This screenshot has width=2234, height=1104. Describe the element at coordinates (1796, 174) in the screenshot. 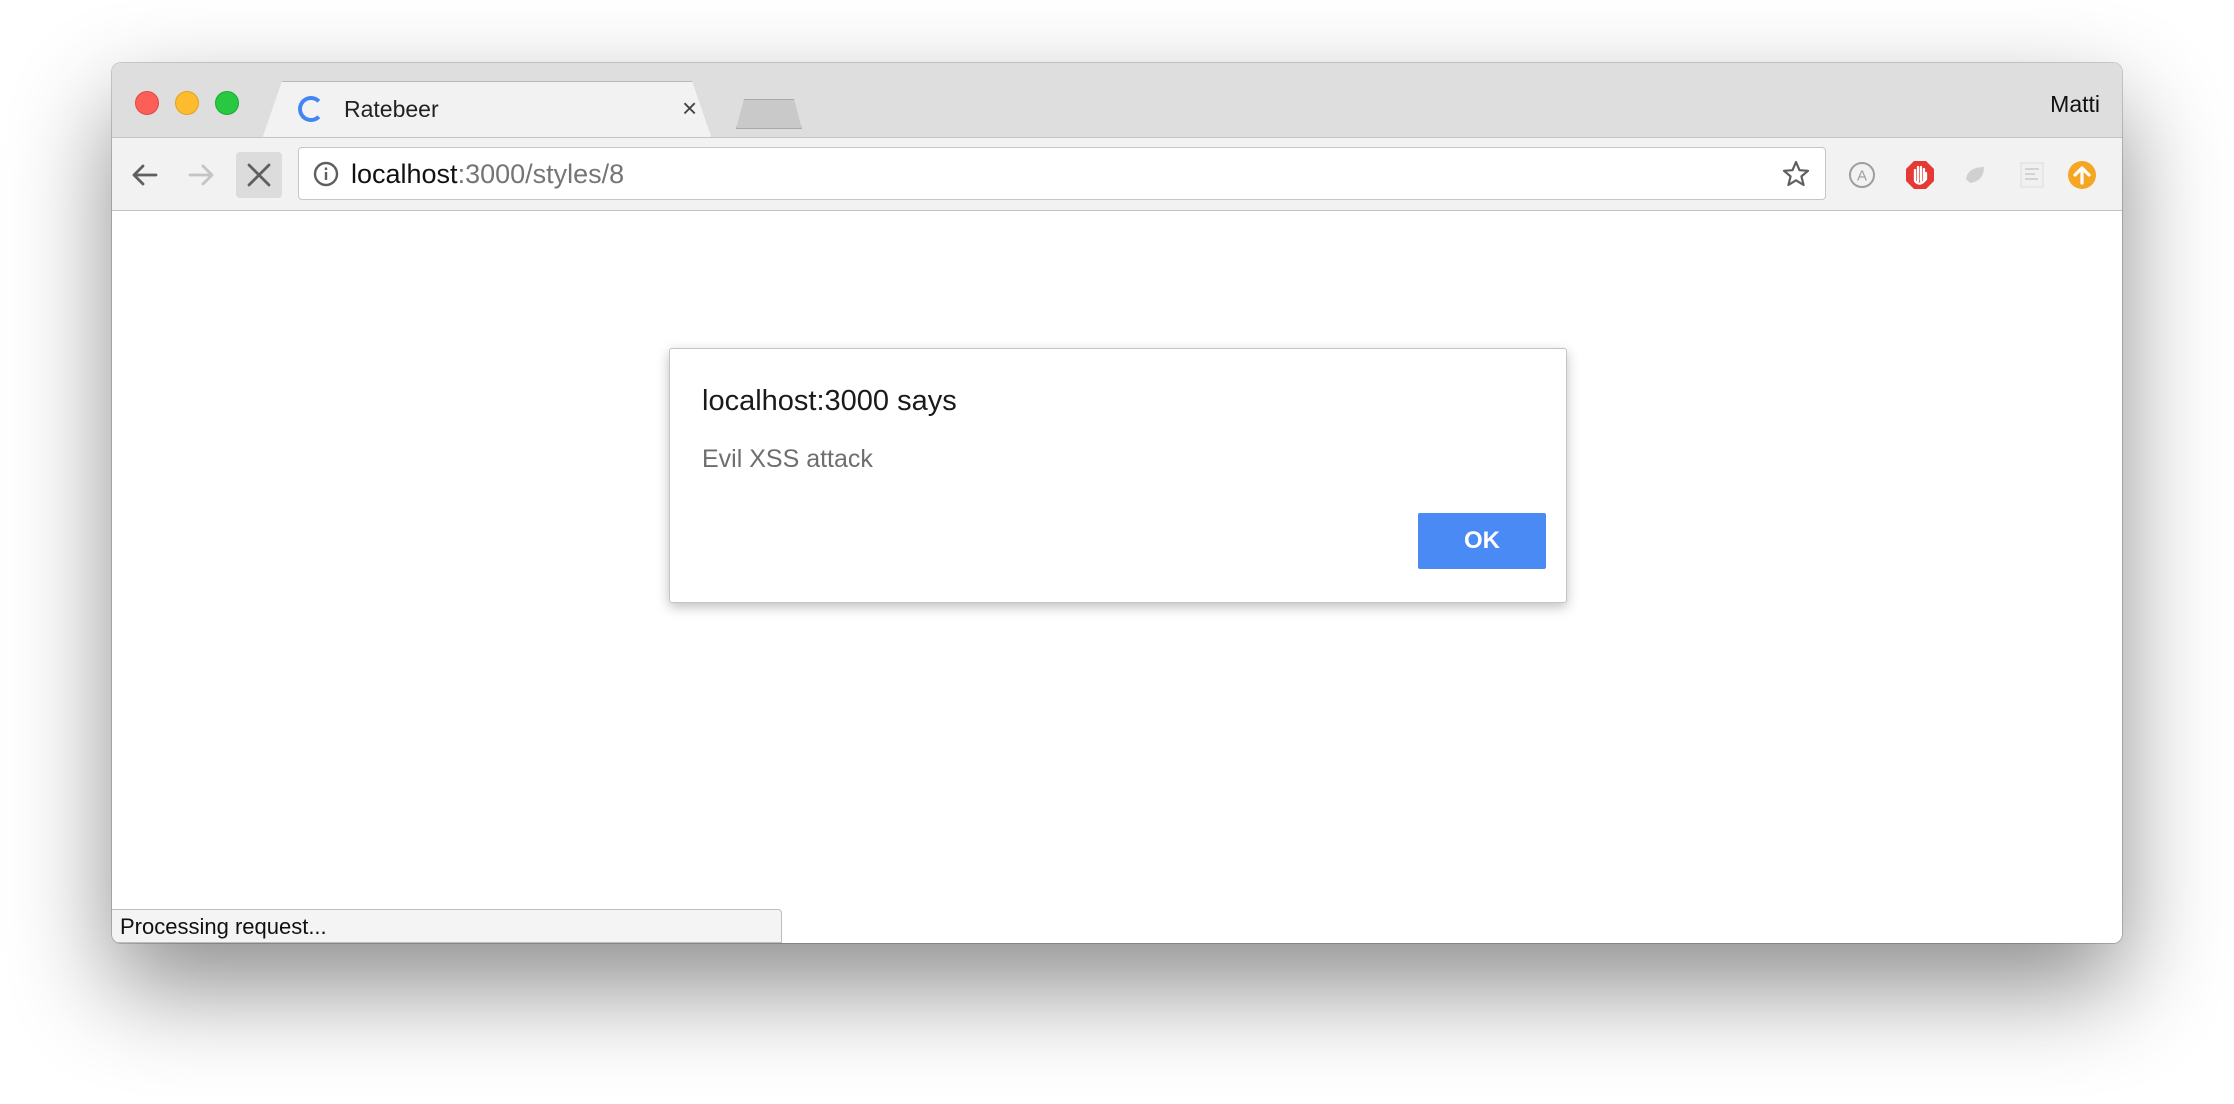

I see `star-icon` at that location.